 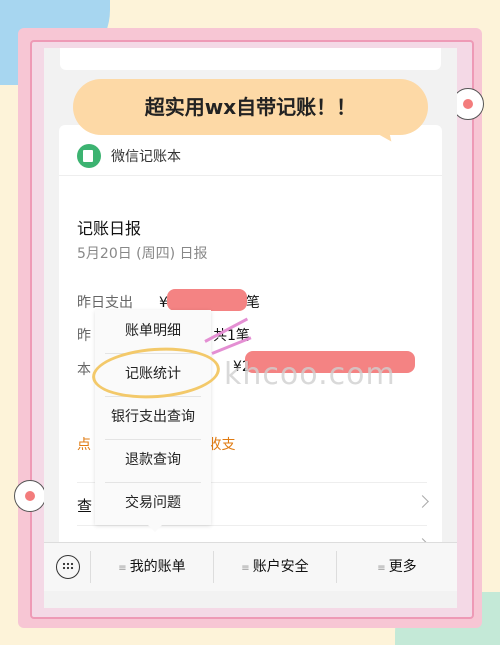 I want to click on chevron-right-icon, so click(x=422, y=501).